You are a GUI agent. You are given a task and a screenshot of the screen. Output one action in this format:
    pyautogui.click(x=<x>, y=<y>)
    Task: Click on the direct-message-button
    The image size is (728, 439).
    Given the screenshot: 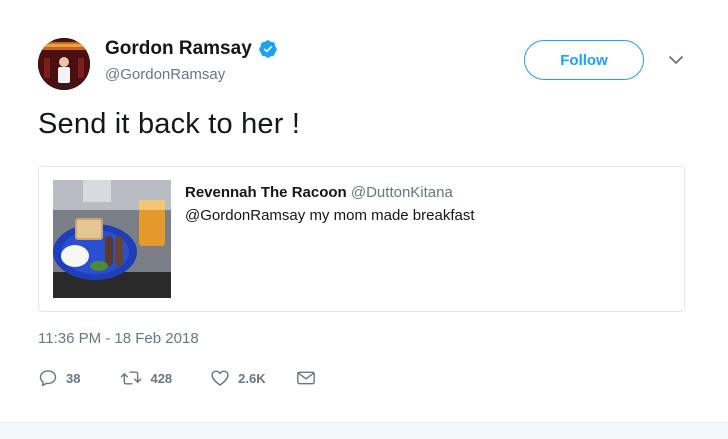 What is the action you would take?
    pyautogui.click(x=306, y=378)
    